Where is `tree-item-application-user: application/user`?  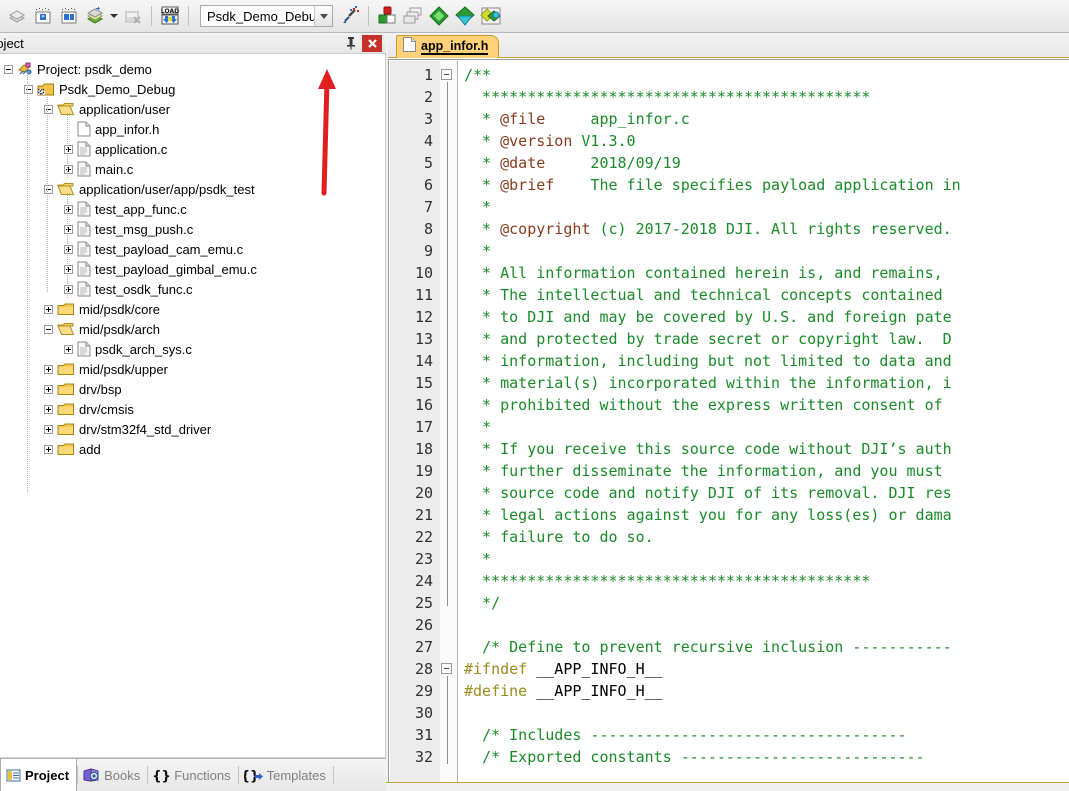
tree-item-application-user: application/user is located at coordinates (192, 109).